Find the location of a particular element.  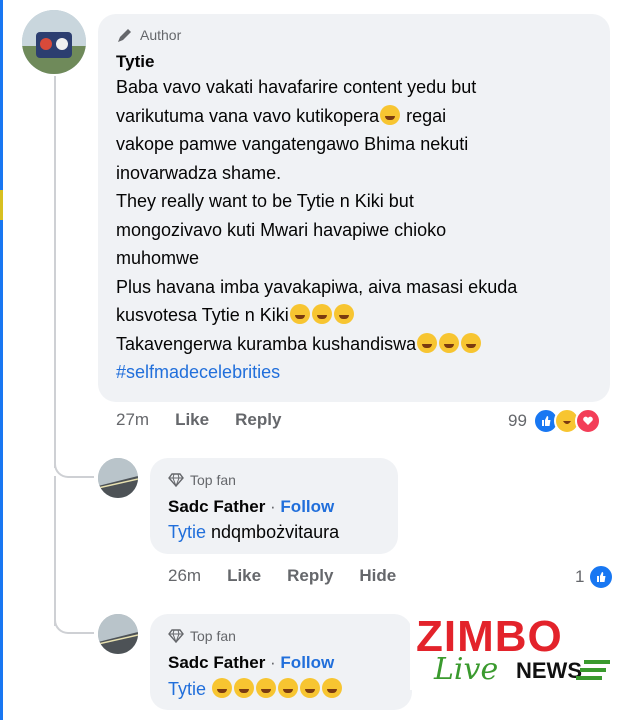

comment-actions: 27m Like Reply is located at coordinates (198, 420).